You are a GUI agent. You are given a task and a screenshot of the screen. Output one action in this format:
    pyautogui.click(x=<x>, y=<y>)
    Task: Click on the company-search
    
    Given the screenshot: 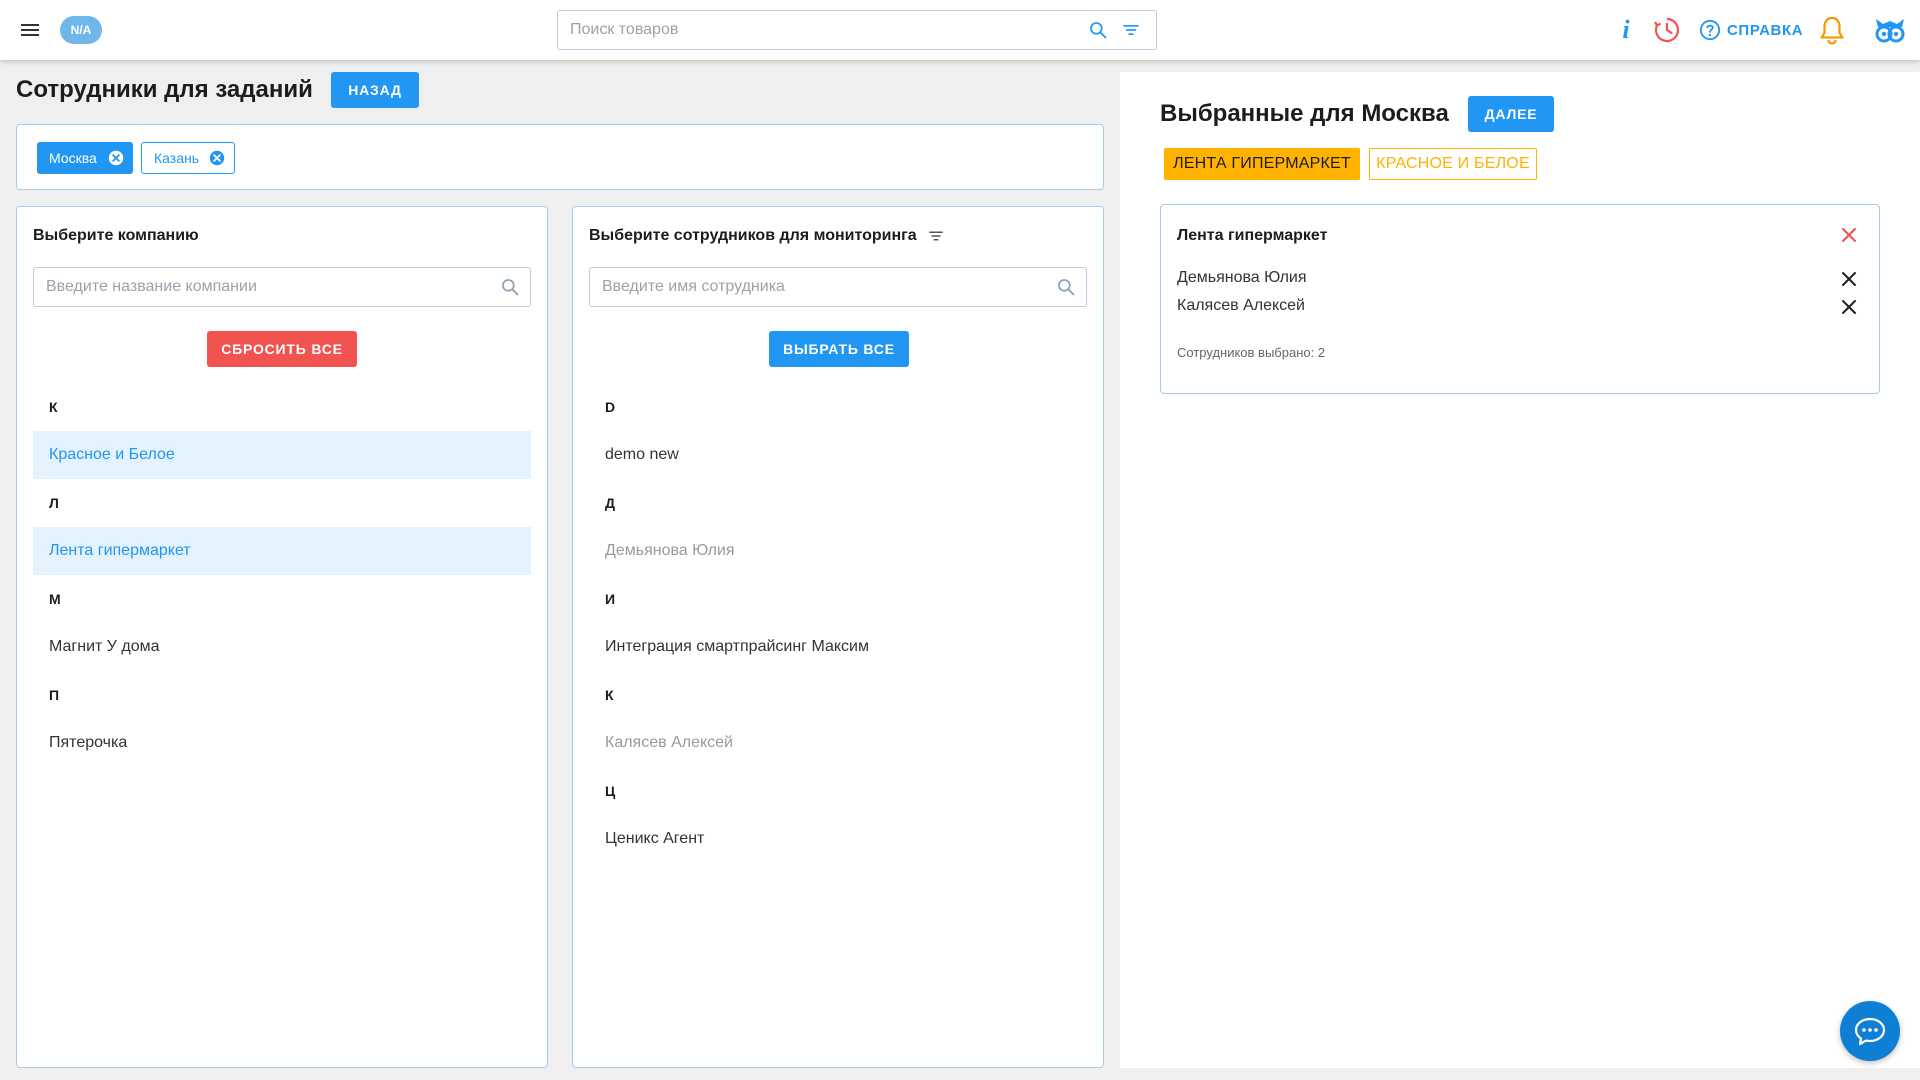 What is the action you would take?
    pyautogui.click(x=282, y=287)
    